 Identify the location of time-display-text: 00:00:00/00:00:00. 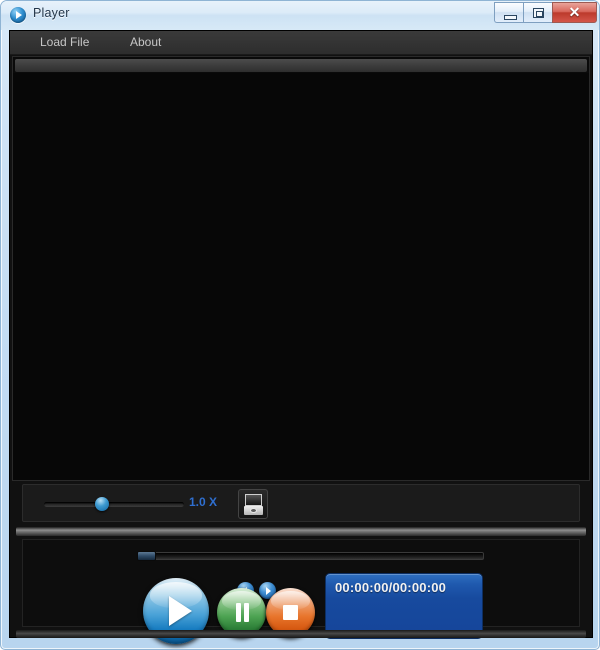
(391, 587).